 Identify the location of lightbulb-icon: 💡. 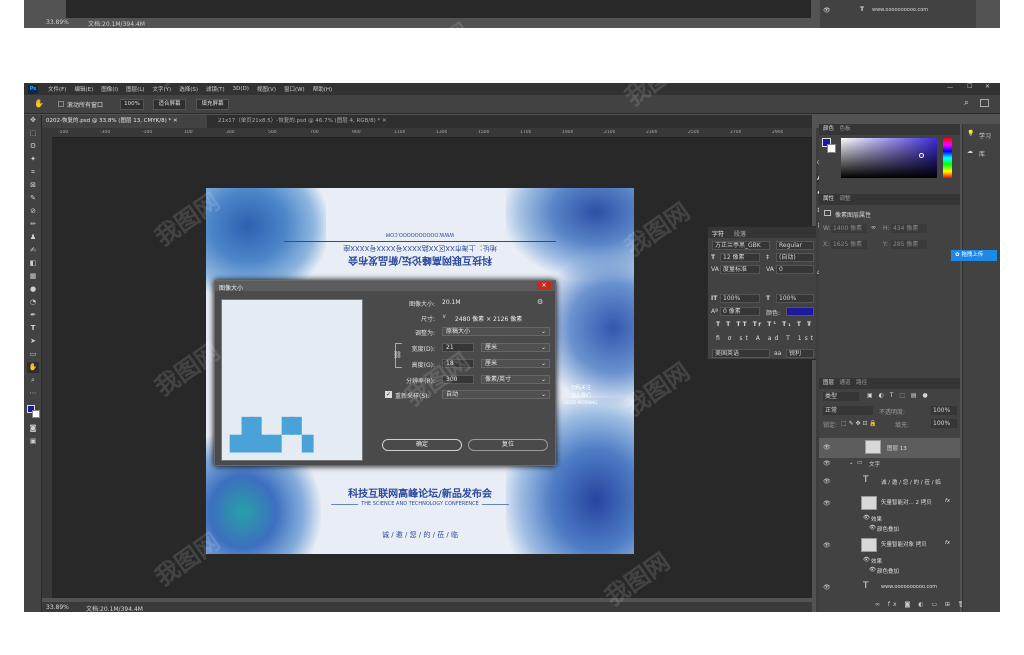
(970, 133).